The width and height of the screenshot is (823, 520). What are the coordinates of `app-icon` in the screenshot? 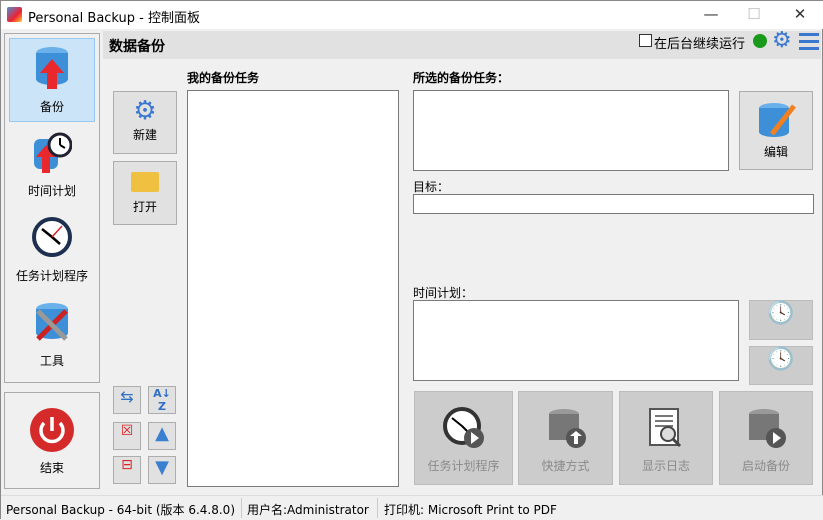 It's located at (14, 14).